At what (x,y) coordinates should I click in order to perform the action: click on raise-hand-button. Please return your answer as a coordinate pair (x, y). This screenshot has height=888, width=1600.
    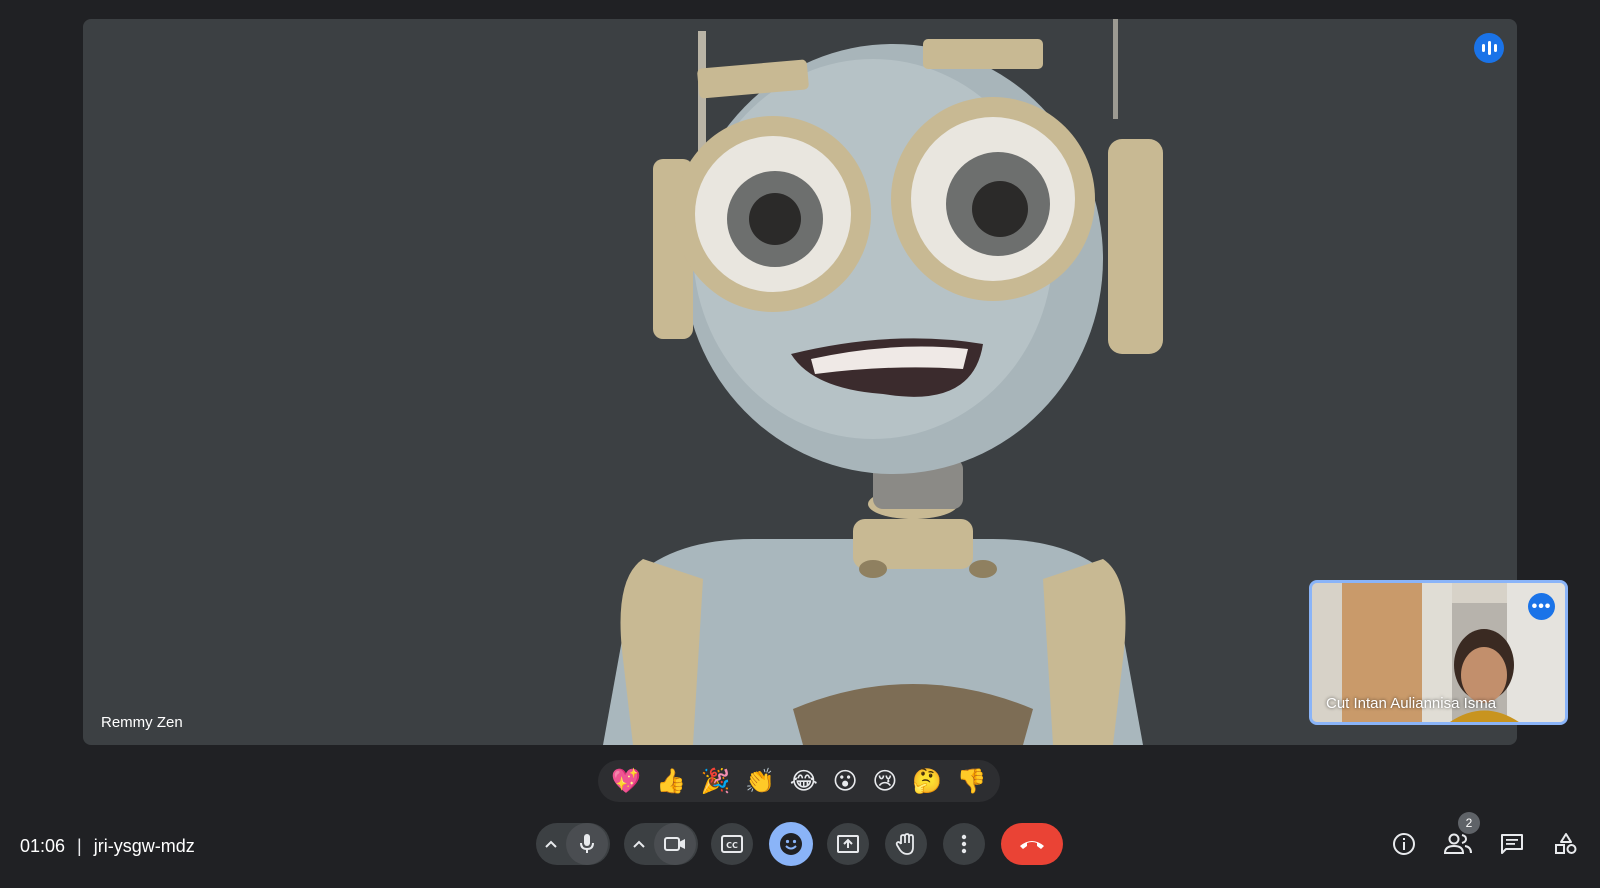
    Looking at the image, I should click on (906, 844).